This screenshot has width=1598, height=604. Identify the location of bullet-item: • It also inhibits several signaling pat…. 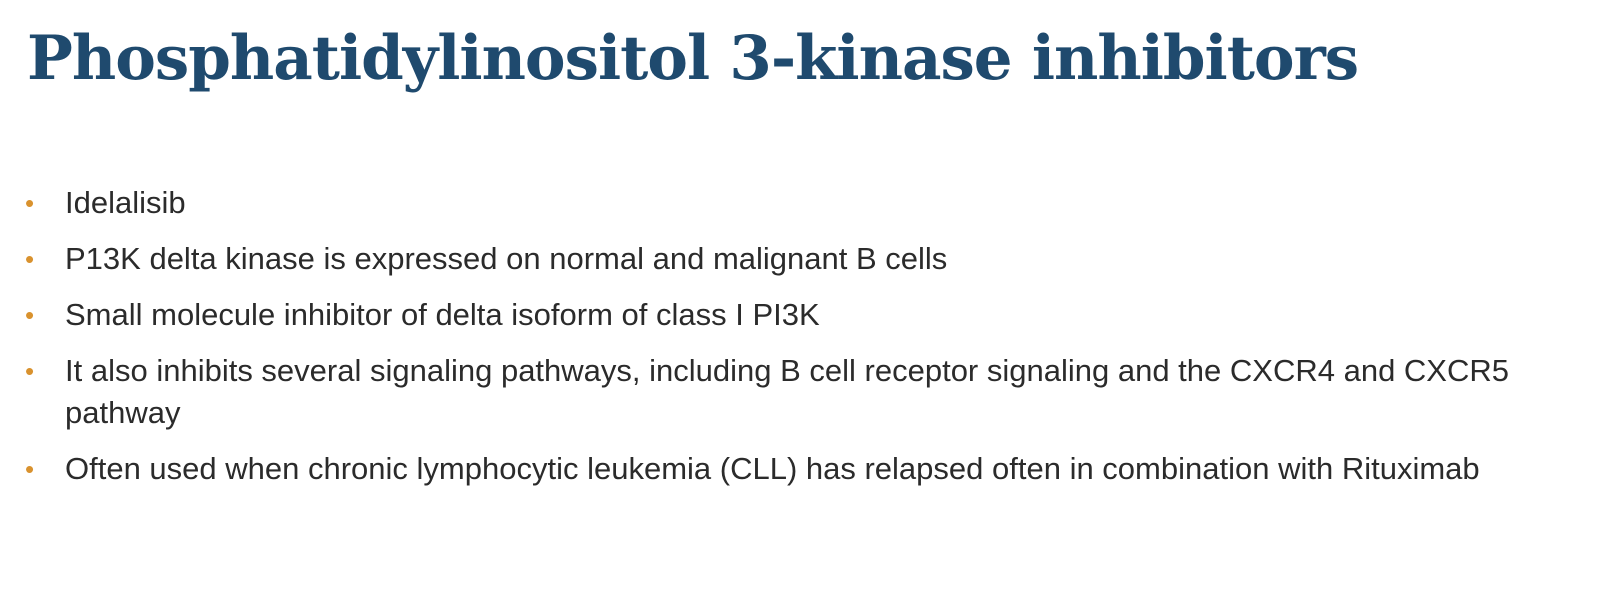
(780, 392).